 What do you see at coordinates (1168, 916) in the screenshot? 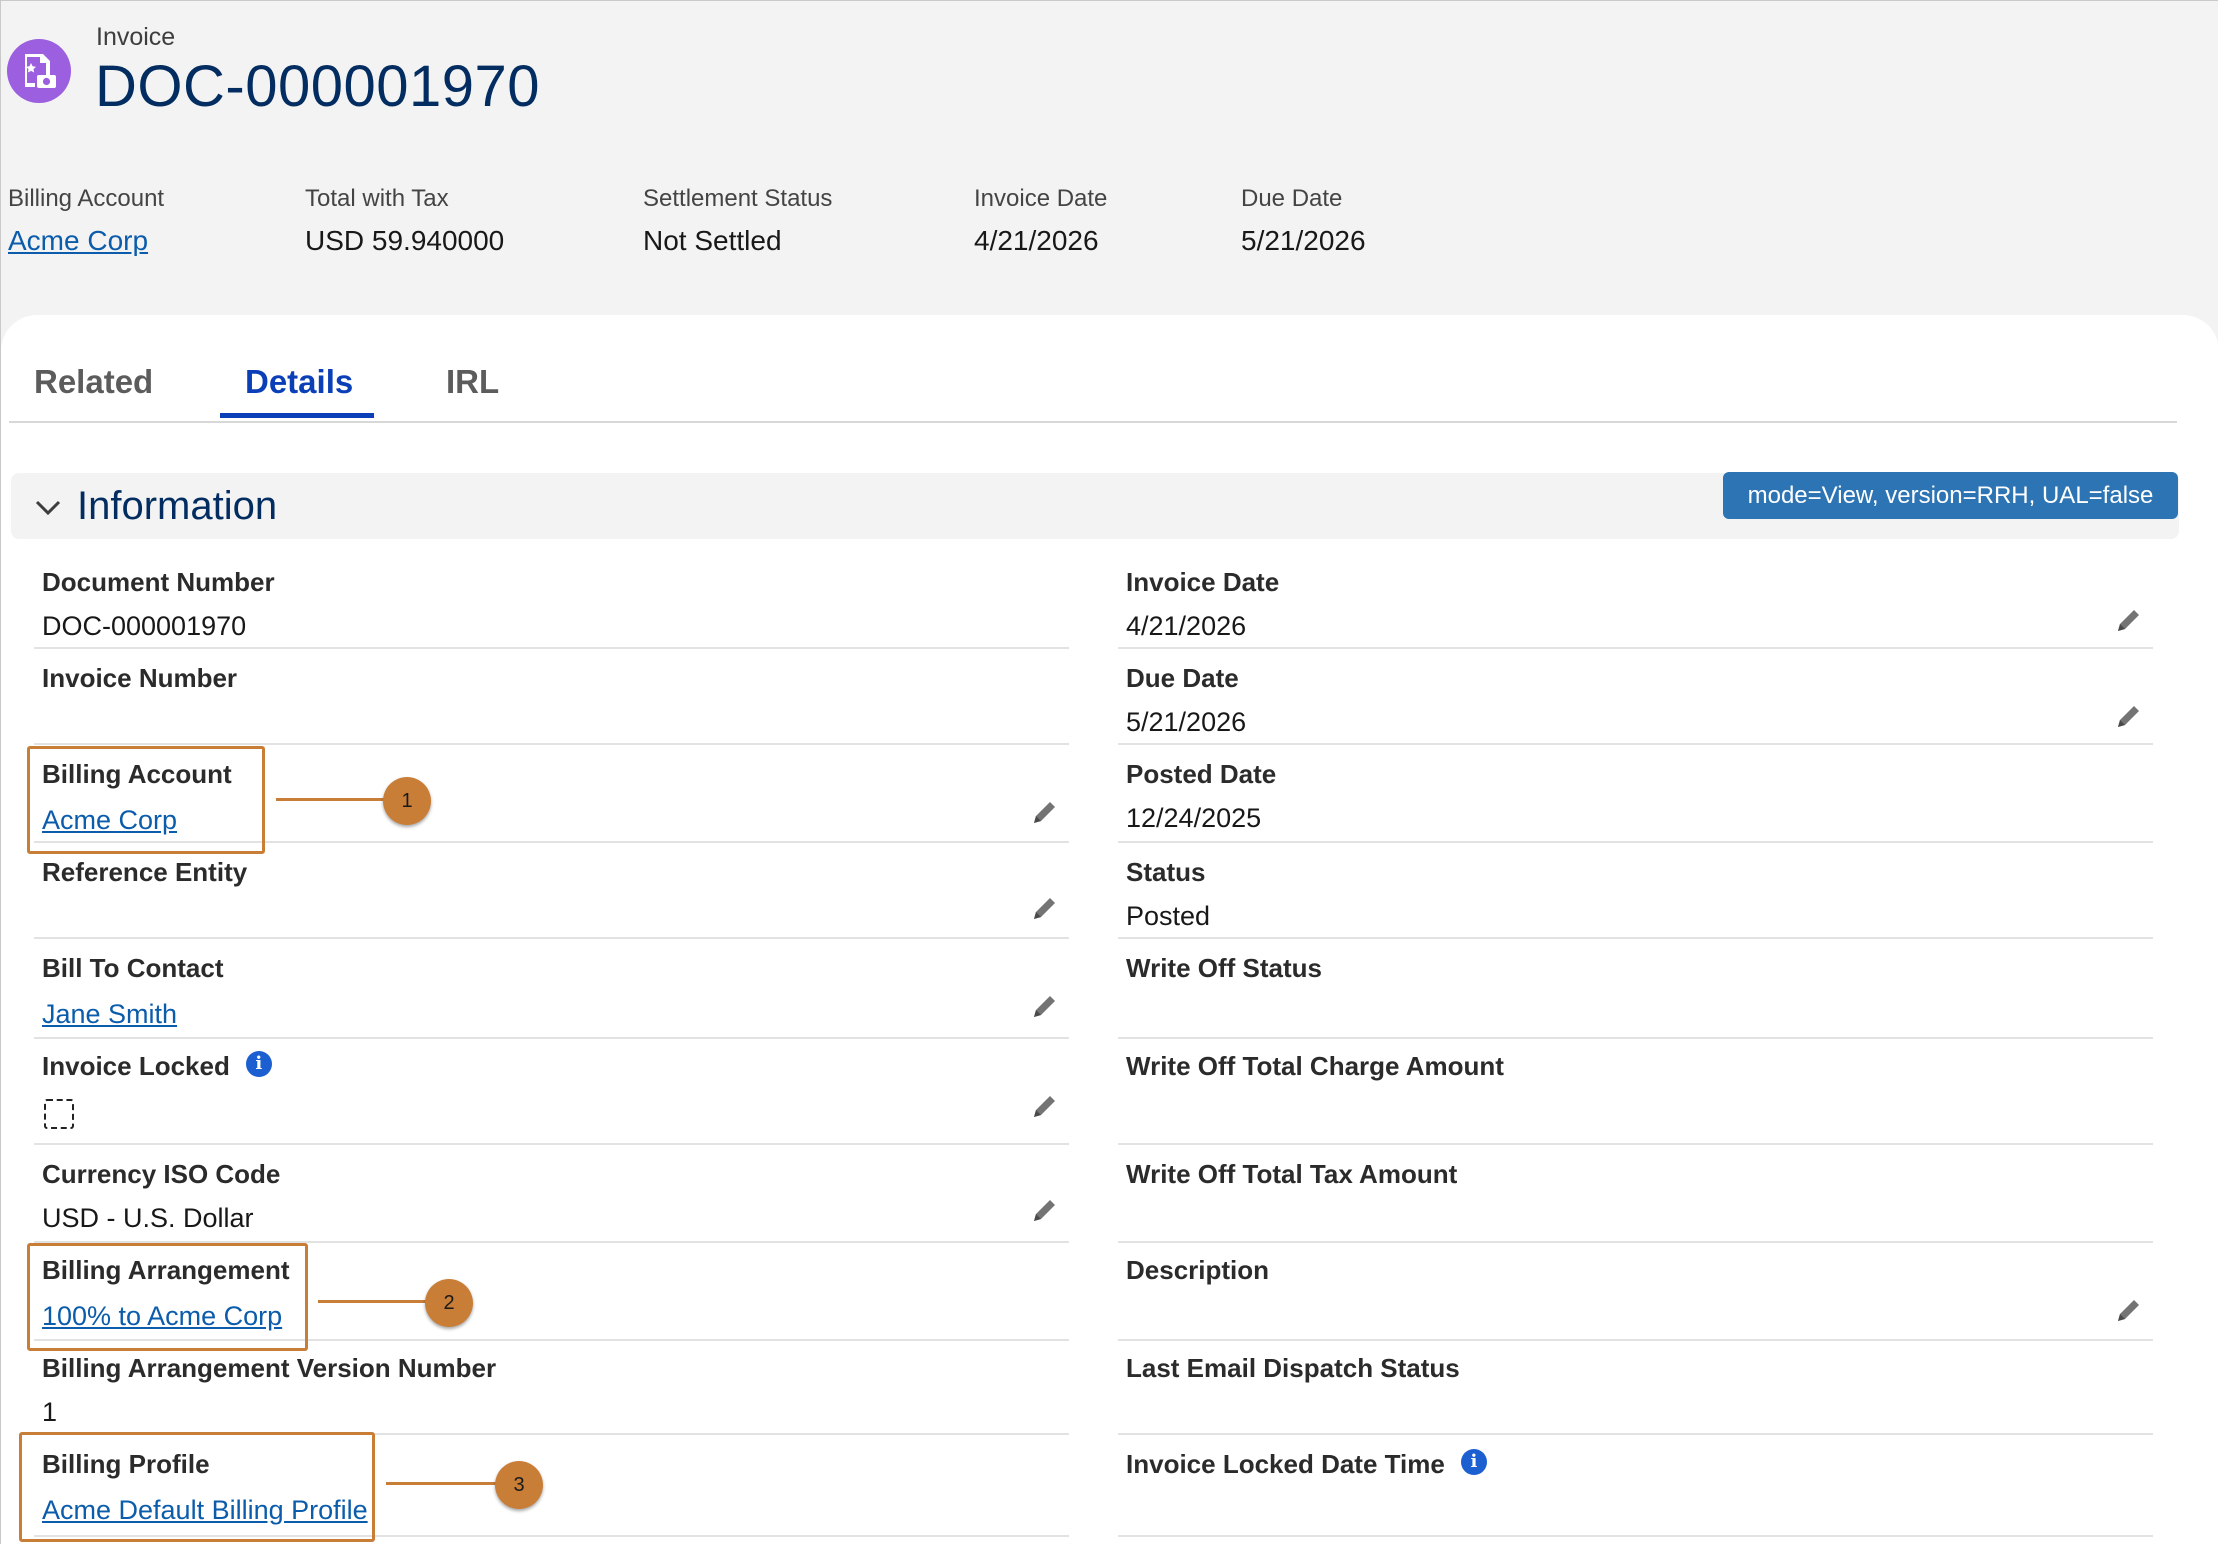
I see `field-value: Posted` at bounding box center [1168, 916].